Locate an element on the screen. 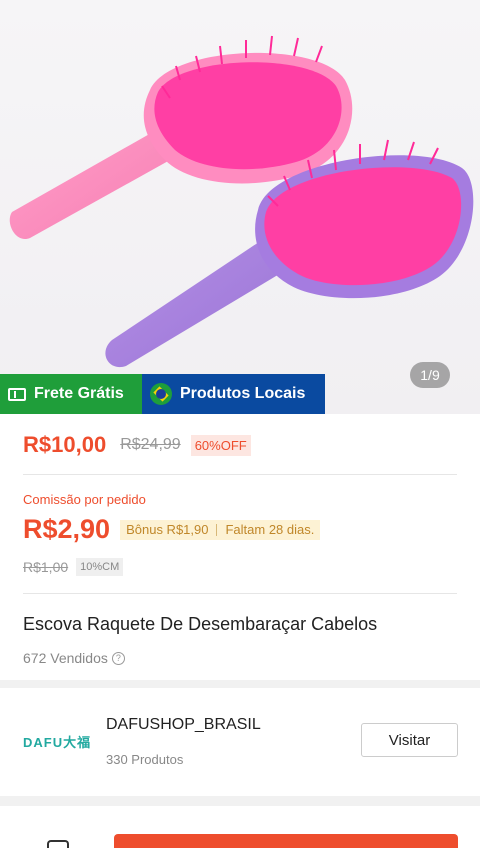 This screenshot has width=480, height=848. local-products-badge: Produtos Locais is located at coordinates (233, 394).